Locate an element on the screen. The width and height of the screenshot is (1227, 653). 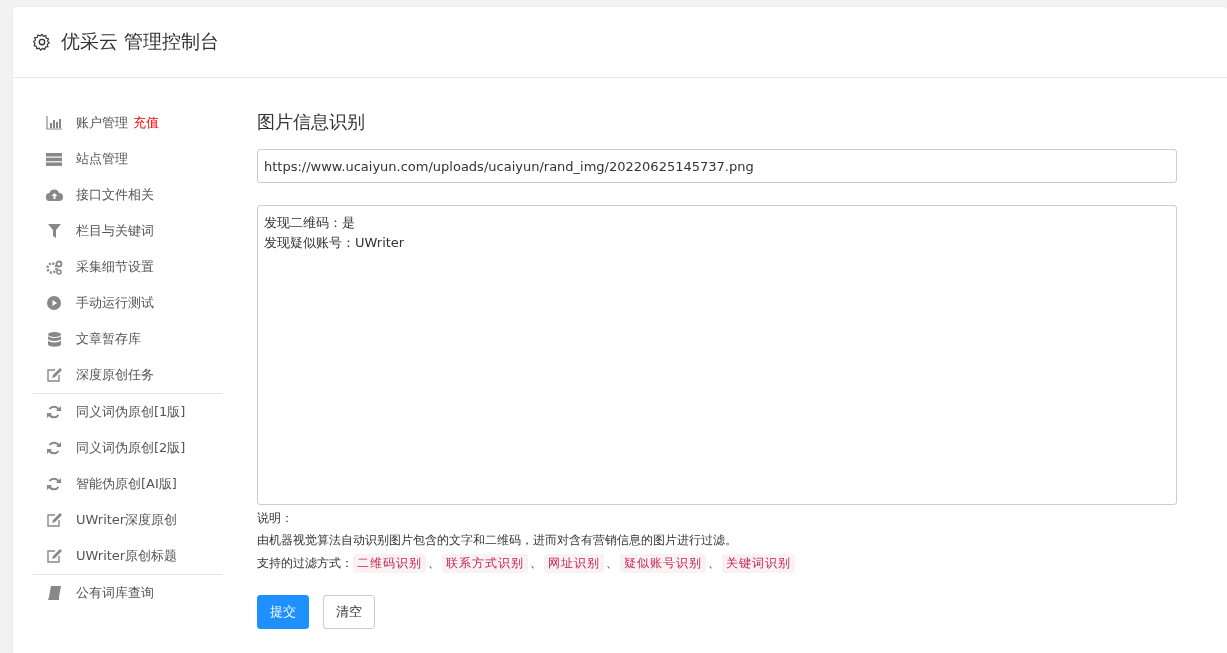
sidebar-item: 接口文件相关 is located at coordinates (115, 195).